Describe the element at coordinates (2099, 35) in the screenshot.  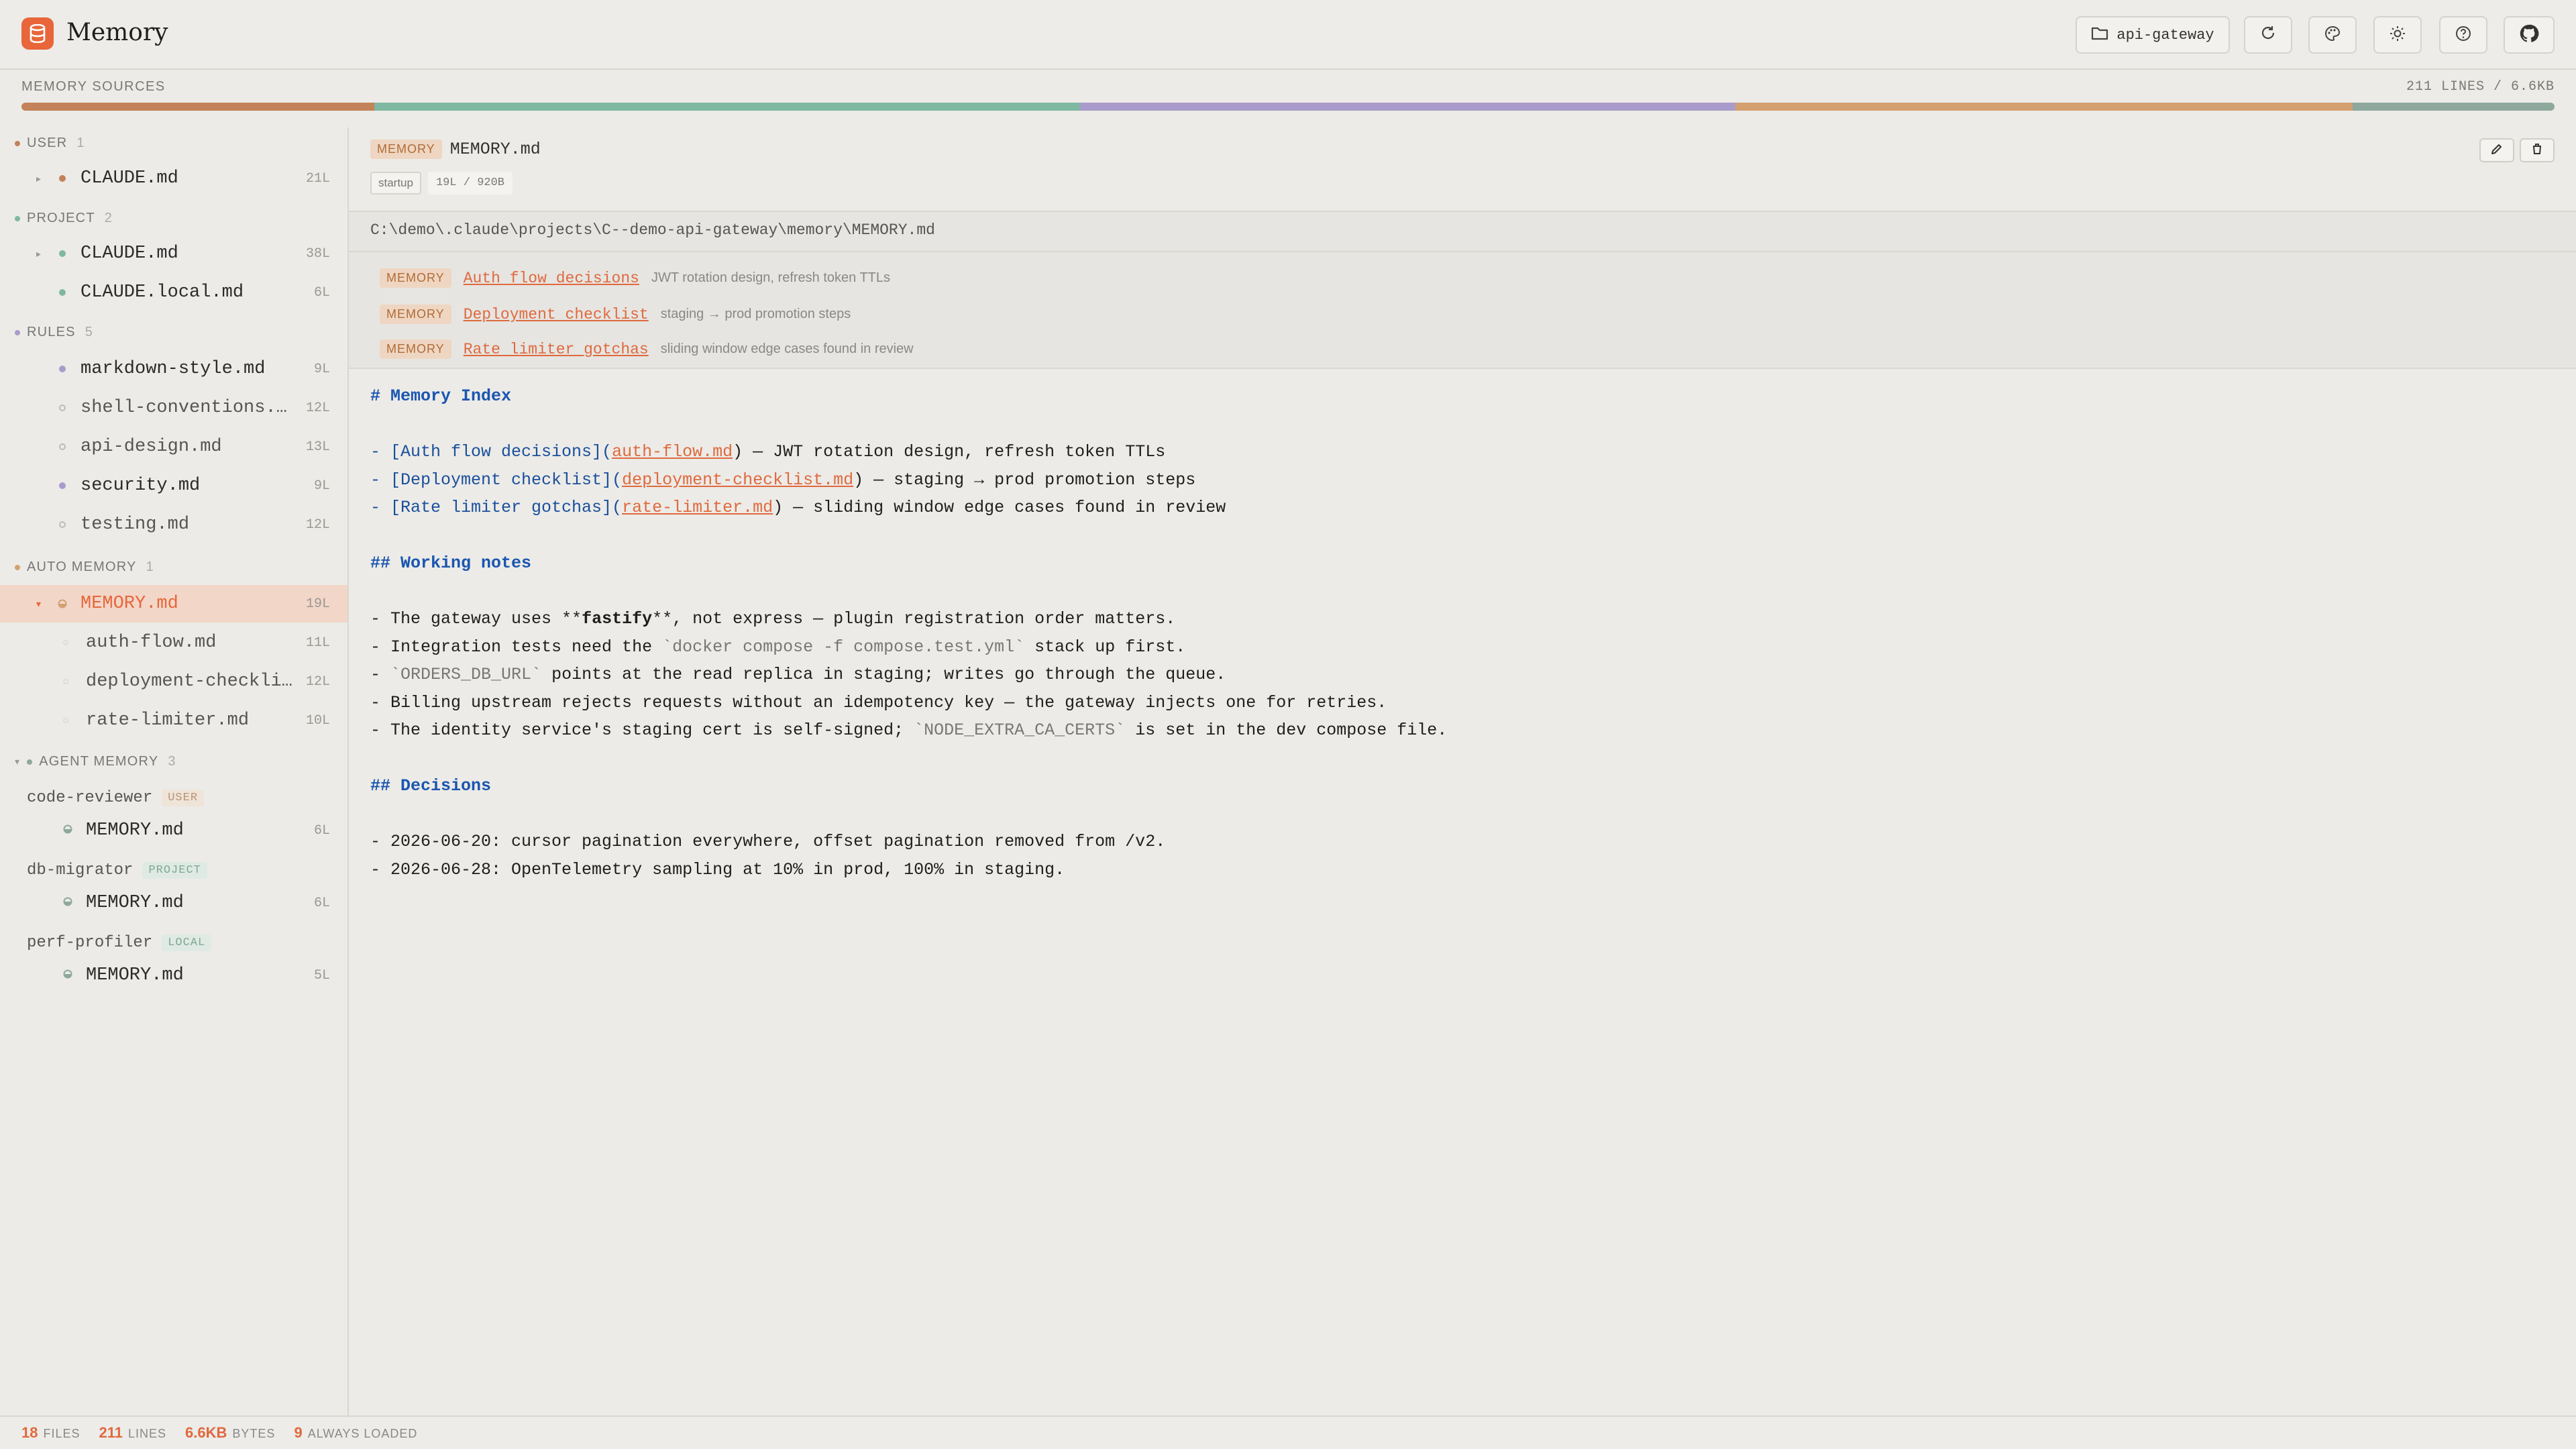
I see `folder-icon` at that location.